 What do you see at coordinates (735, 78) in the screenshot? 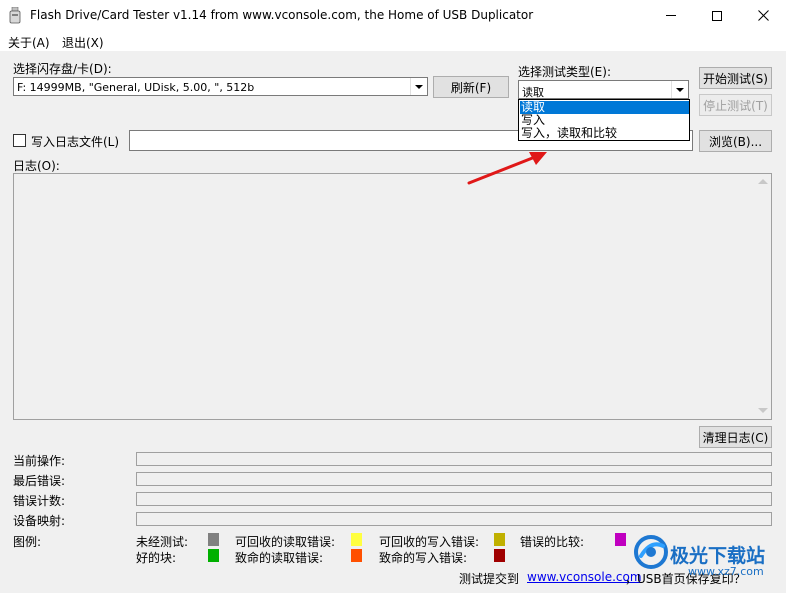
I see `start-test-button: 开始测试(S)` at bounding box center [735, 78].